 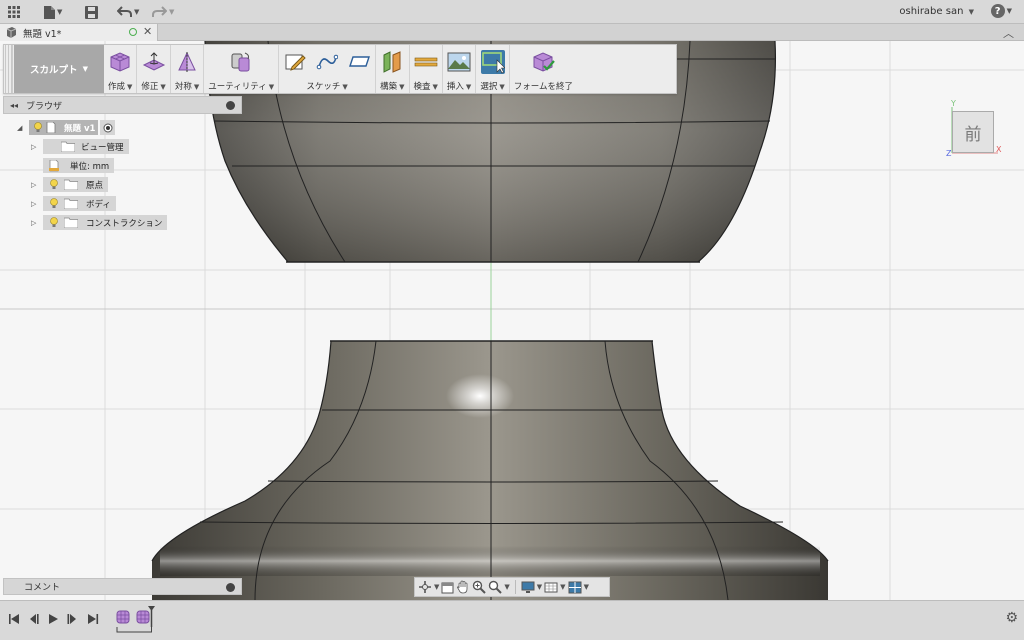 What do you see at coordinates (163, 12) in the screenshot?
I see `redo-button: ▼` at bounding box center [163, 12].